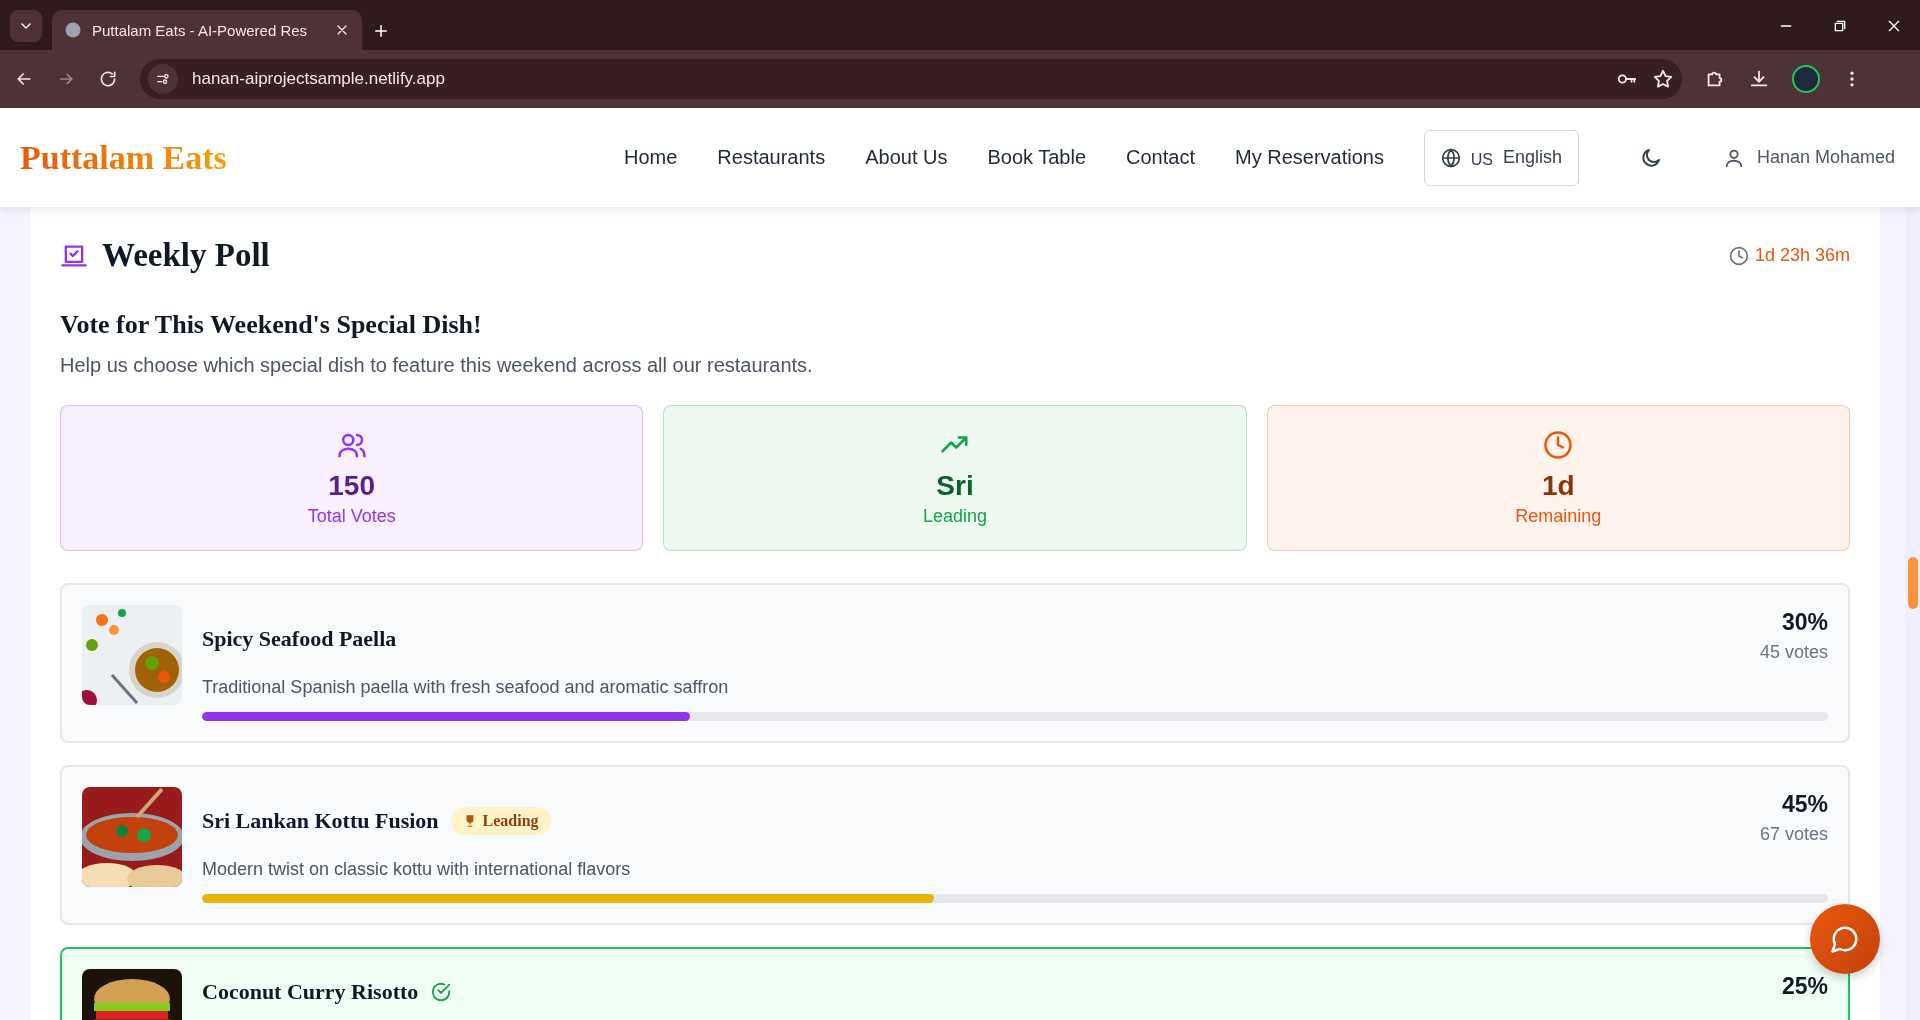 This screenshot has width=1920, height=1020. I want to click on dish-description: Modern twist on classic kottu with international flavors, so click(417, 869).